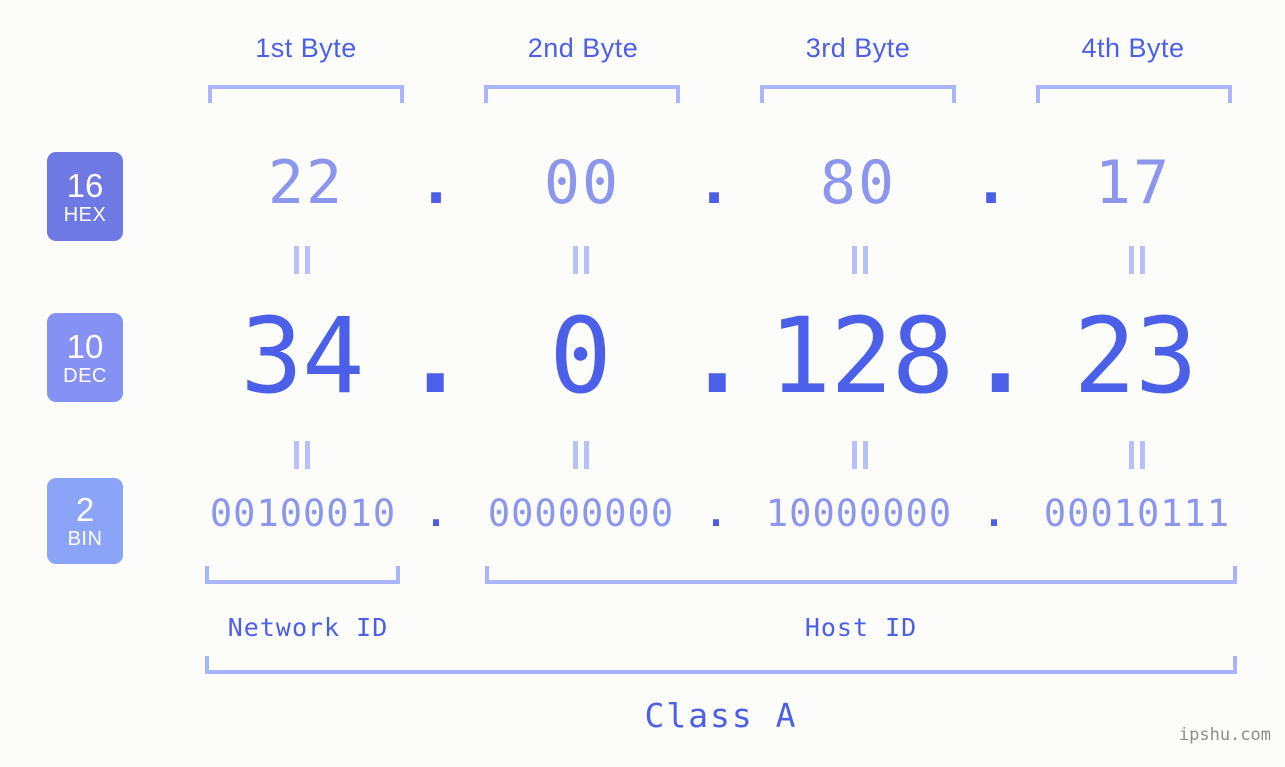 This screenshot has width=1285, height=767. Describe the element at coordinates (306, 48) in the screenshot. I see `byte-header-1: 1st Byte` at that location.